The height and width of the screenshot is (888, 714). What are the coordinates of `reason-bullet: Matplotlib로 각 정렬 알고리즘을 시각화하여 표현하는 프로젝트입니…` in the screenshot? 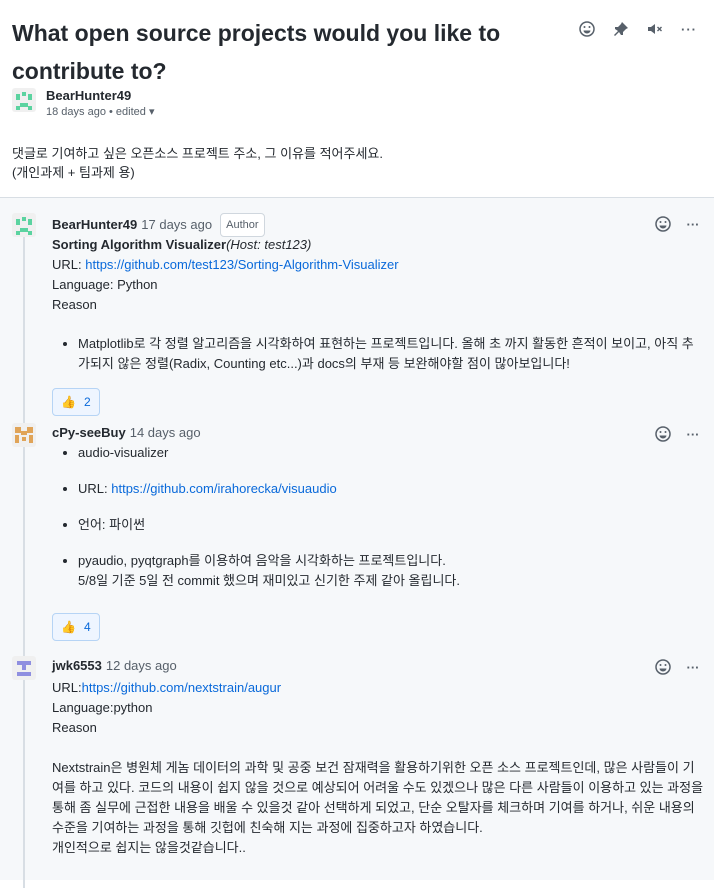 It's located at (389, 354).